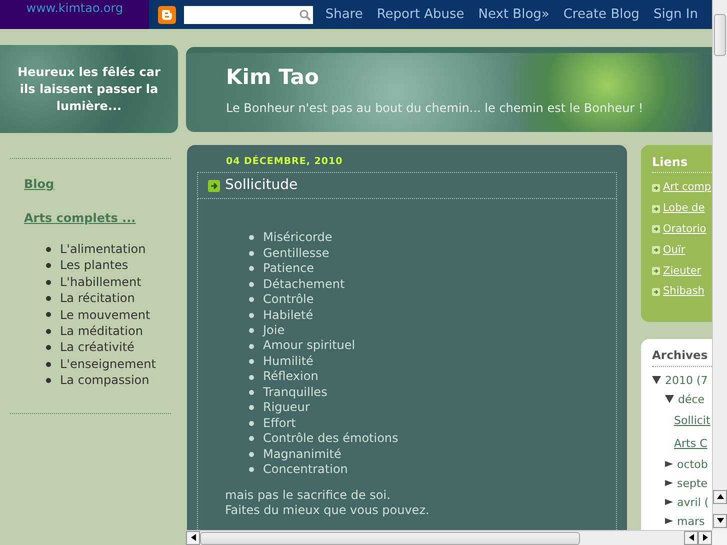  What do you see at coordinates (691, 521) in the screenshot?
I see `archive-period: mars` at bounding box center [691, 521].